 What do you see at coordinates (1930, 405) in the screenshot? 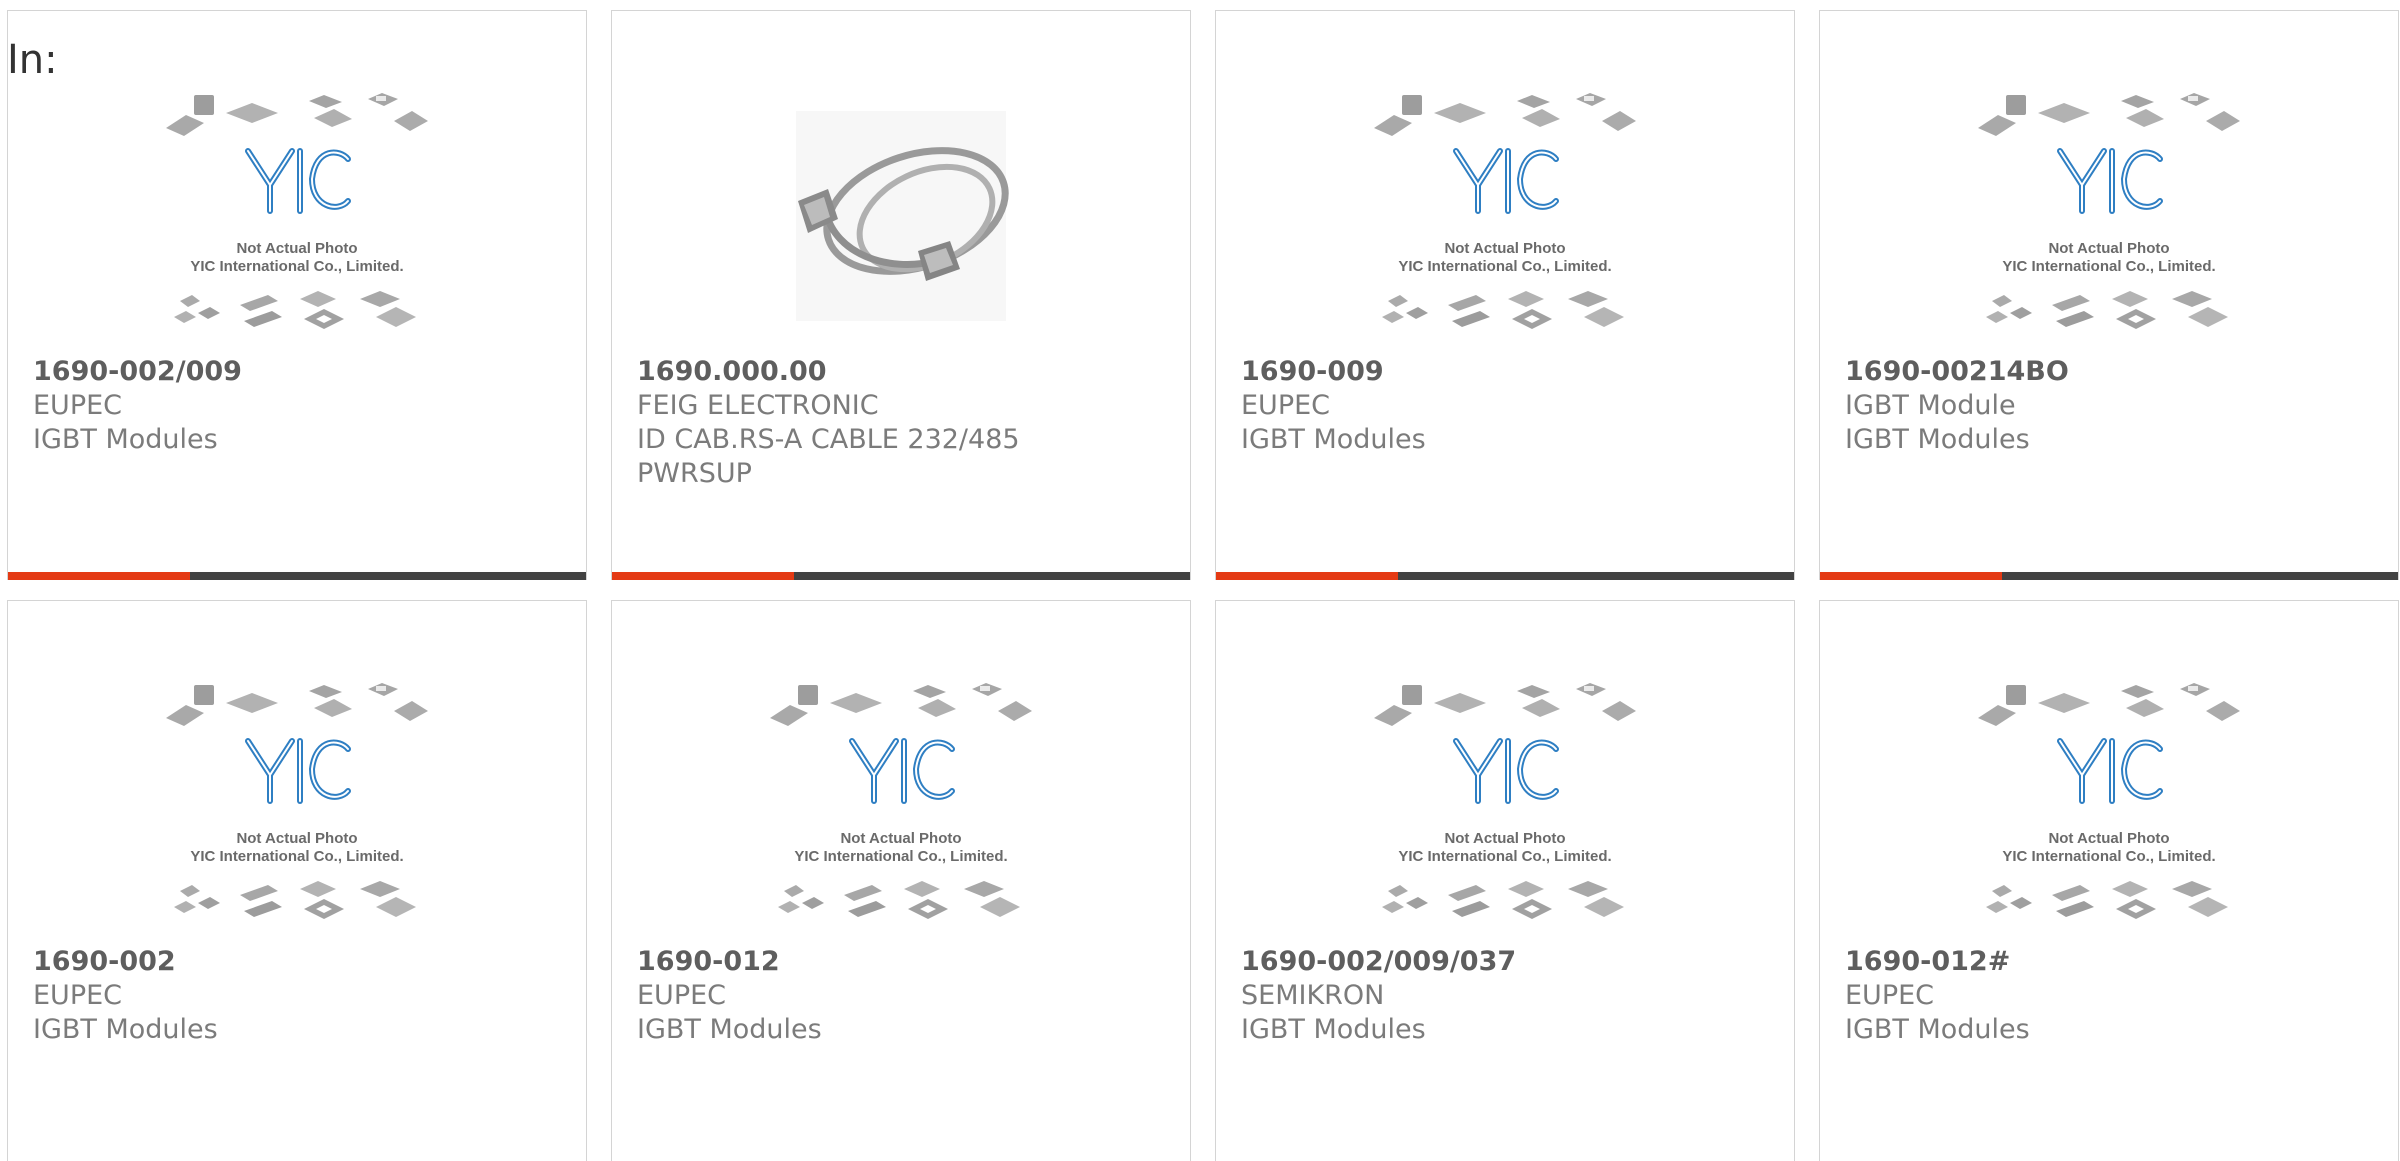
I see `manufacturer: IGBT Module` at bounding box center [1930, 405].